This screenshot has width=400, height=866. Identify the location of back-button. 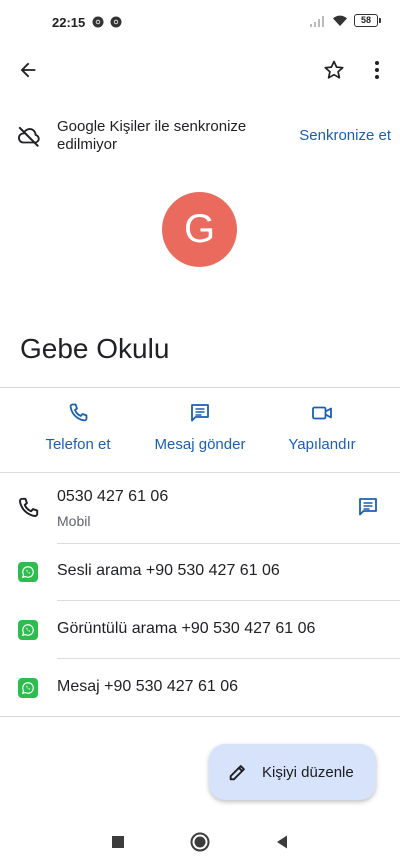
(28, 70).